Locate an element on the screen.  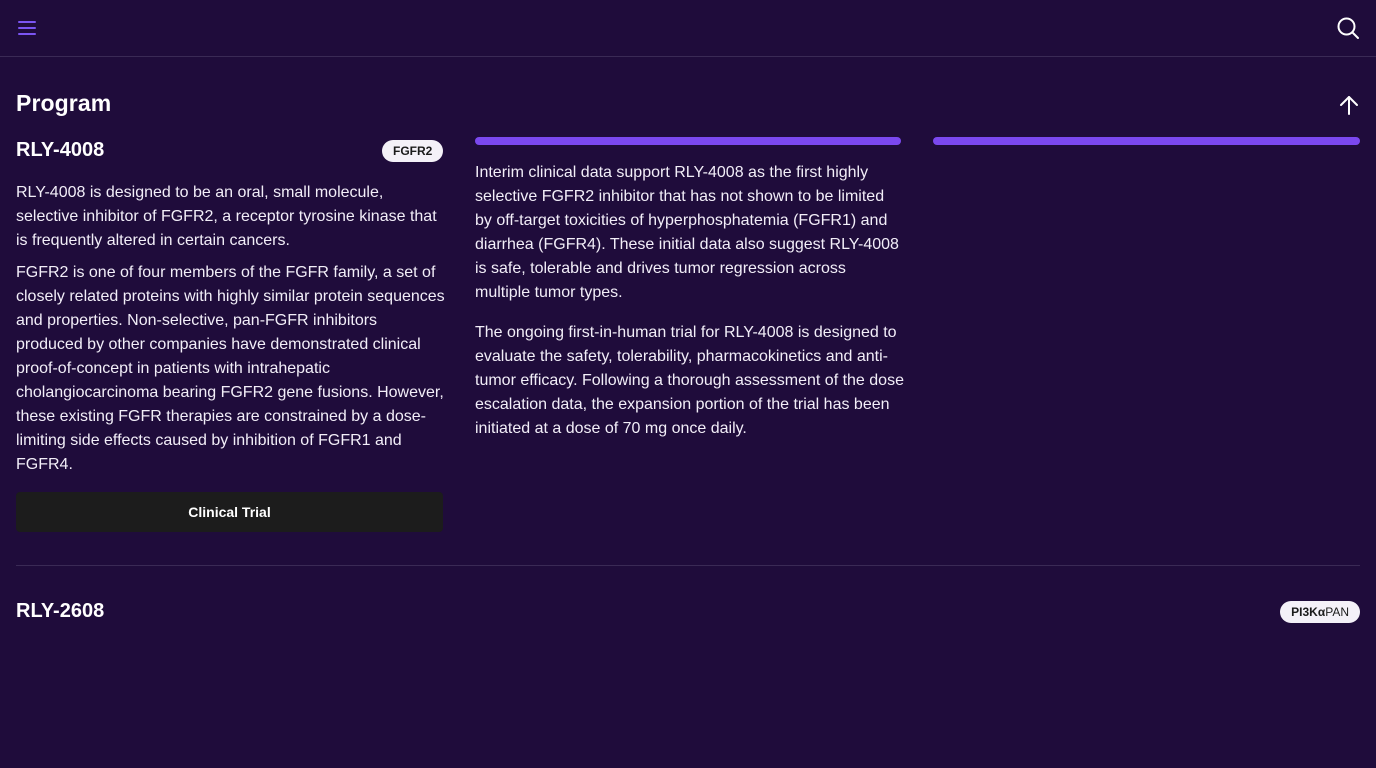
clinical-trial-button: Clinical Trial is located at coordinates (229, 512).